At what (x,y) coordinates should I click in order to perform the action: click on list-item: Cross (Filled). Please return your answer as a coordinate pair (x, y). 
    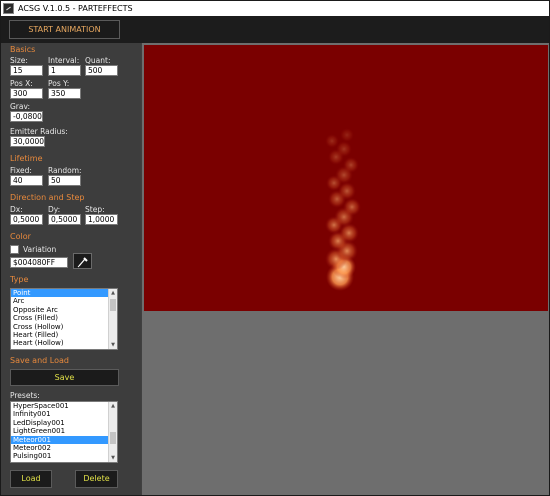
    Looking at the image, I should click on (64, 318).